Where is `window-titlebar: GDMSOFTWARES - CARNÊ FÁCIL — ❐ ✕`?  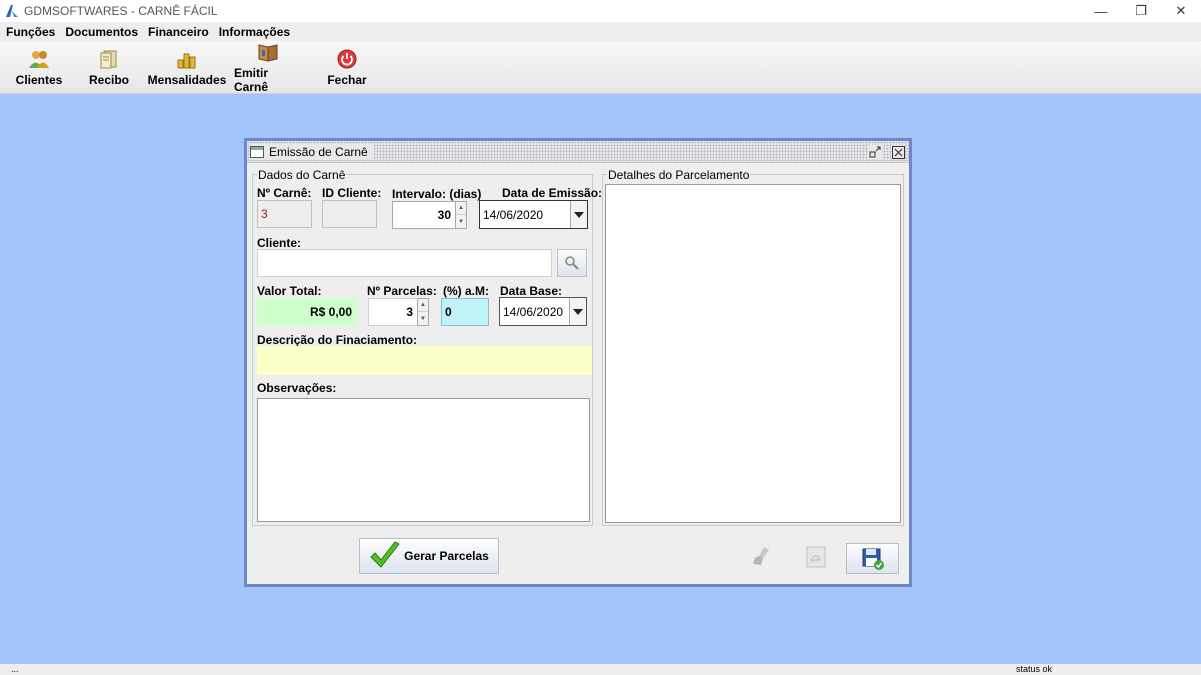 window-titlebar: GDMSOFTWARES - CARNÊ FÁCIL — ❐ ✕ is located at coordinates (600, 11).